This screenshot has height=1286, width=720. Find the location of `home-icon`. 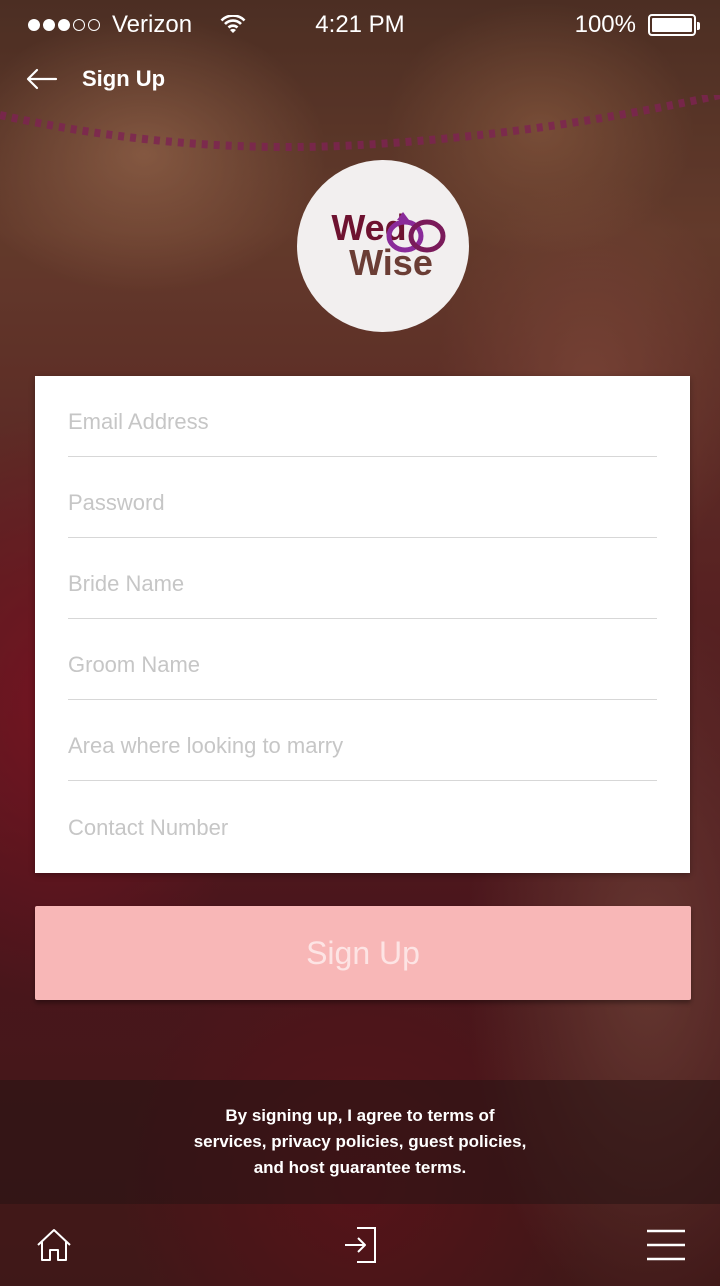

home-icon is located at coordinates (54, 1245).